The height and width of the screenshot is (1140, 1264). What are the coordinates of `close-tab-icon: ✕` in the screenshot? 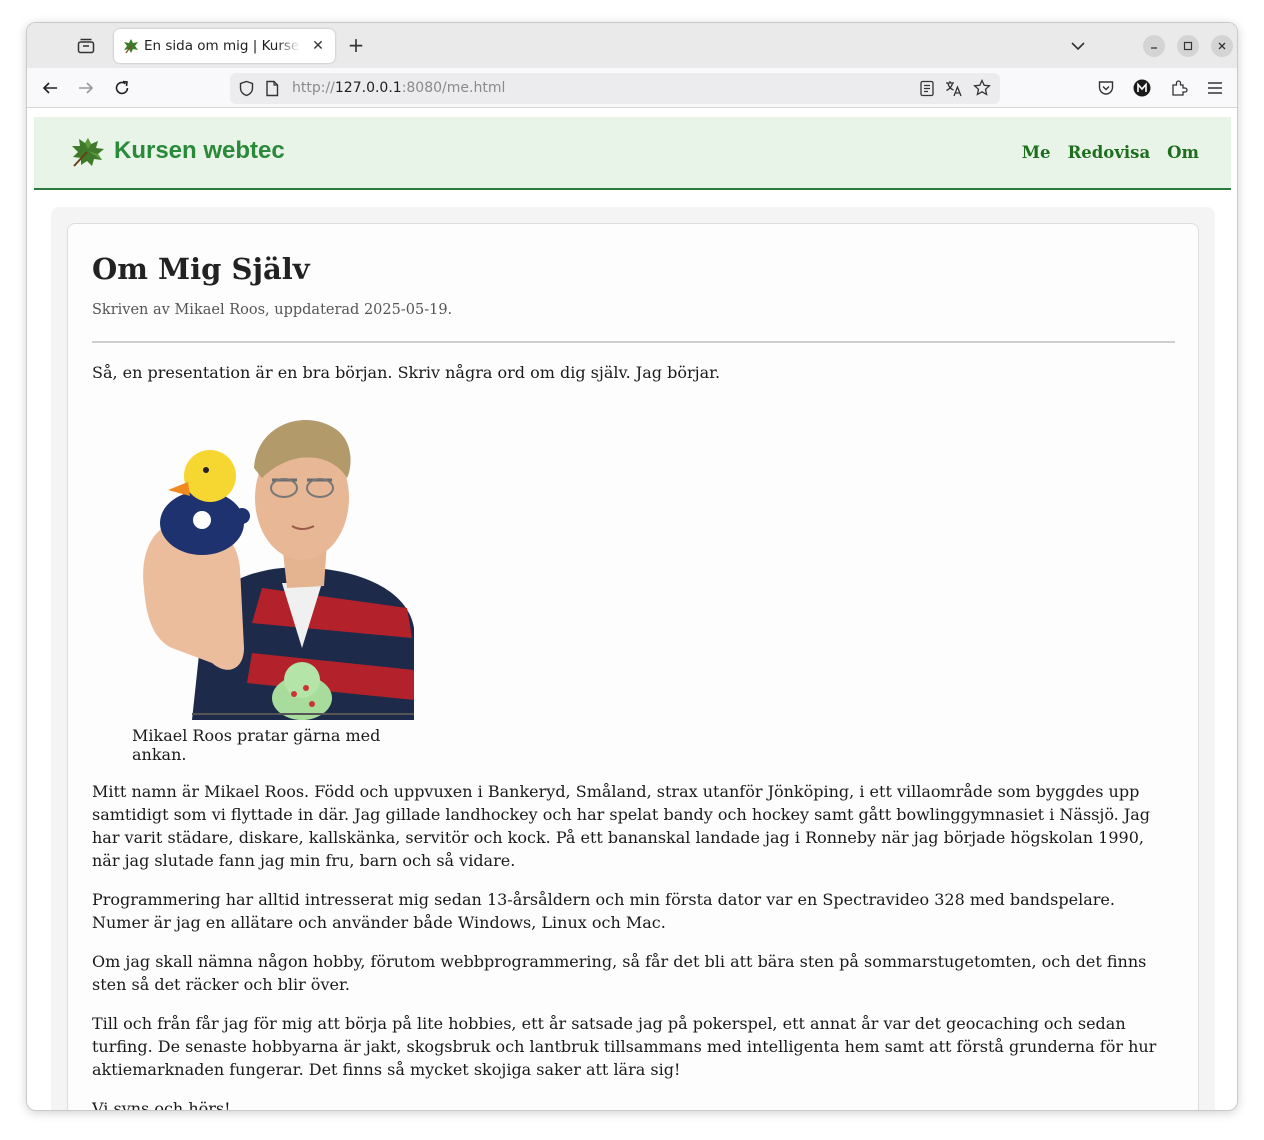 It's located at (318, 46).